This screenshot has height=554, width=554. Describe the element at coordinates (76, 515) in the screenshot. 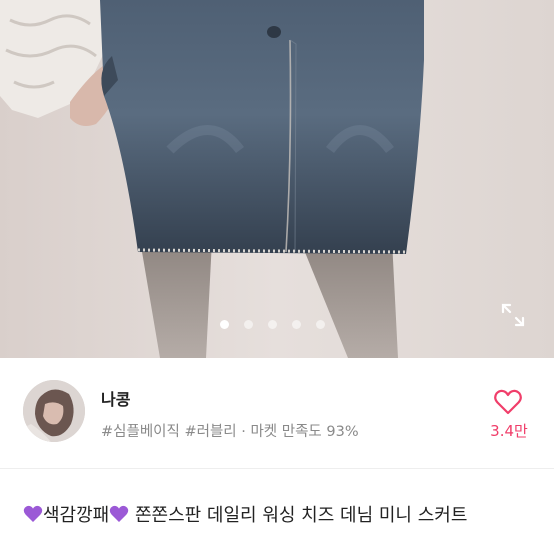

I see `product-title-highlight: 색감깡패` at that location.